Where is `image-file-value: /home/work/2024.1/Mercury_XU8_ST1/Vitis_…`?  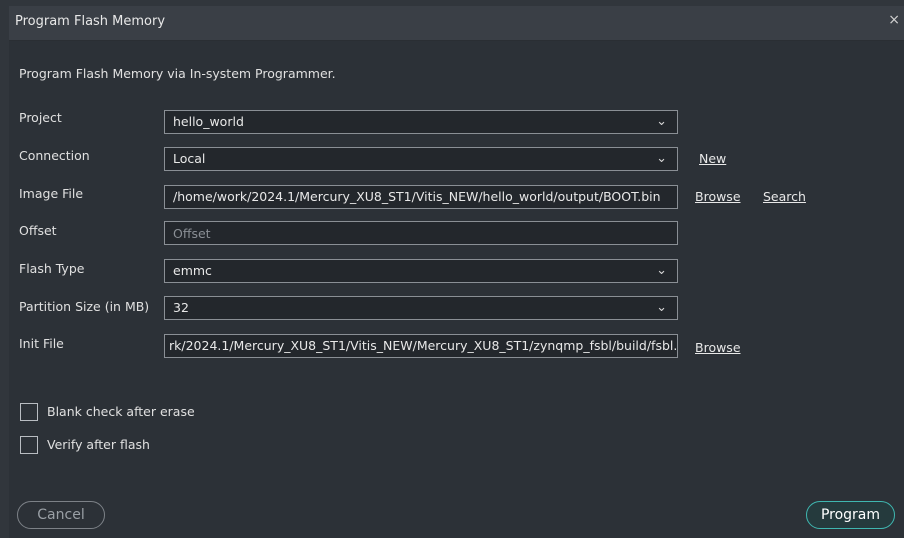
image-file-value: /home/work/2024.1/Mercury_XU8_ST1/Vitis_… is located at coordinates (417, 196).